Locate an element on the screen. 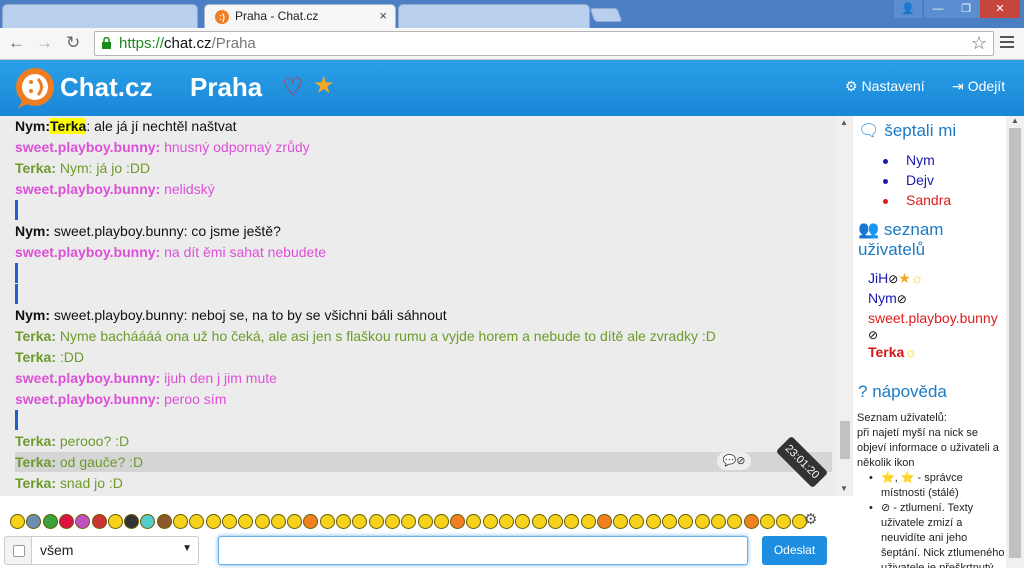 This screenshot has height=568, width=1024. help-section-title: ? nápověda is located at coordinates (902, 391).